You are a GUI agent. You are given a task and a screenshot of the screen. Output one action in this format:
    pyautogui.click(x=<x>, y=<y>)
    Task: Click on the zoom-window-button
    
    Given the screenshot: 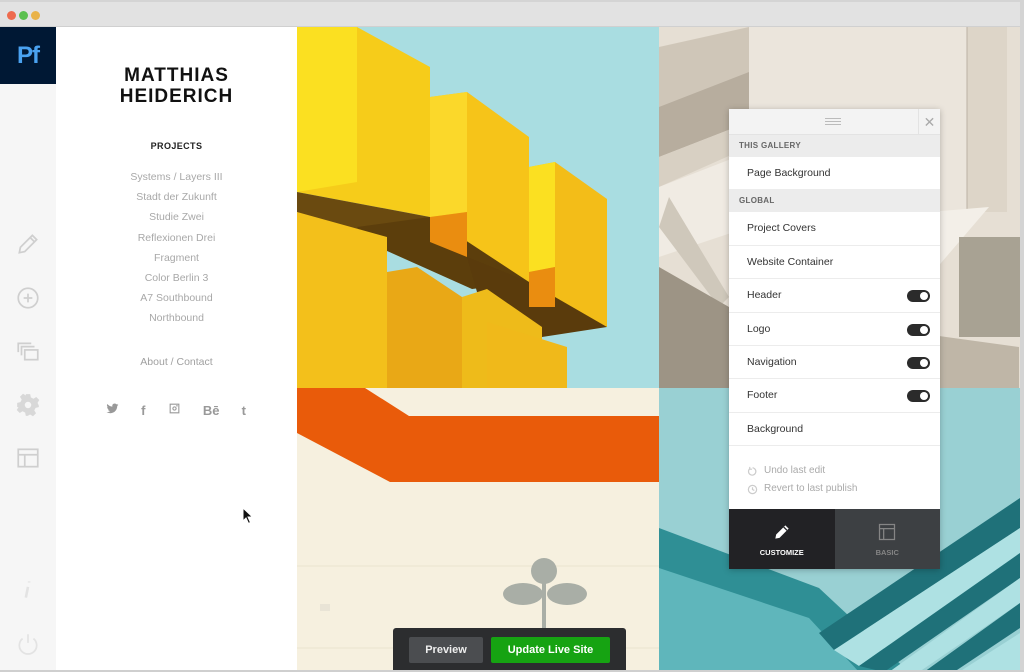 What is the action you would take?
    pyautogui.click(x=35, y=15)
    